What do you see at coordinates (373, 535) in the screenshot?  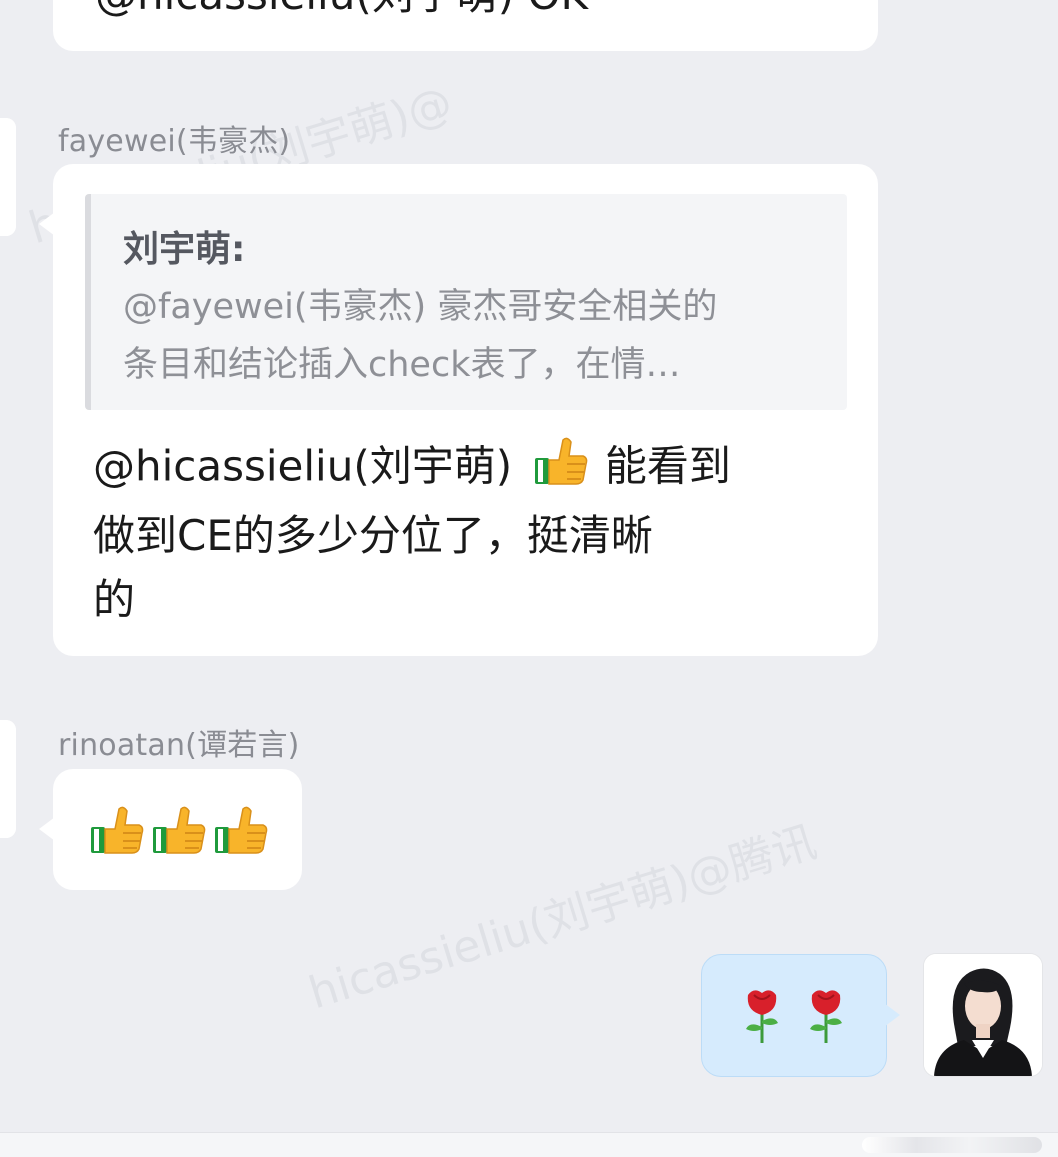 I see `message-line: 做到CE的多少分位了，挺清晰` at bounding box center [373, 535].